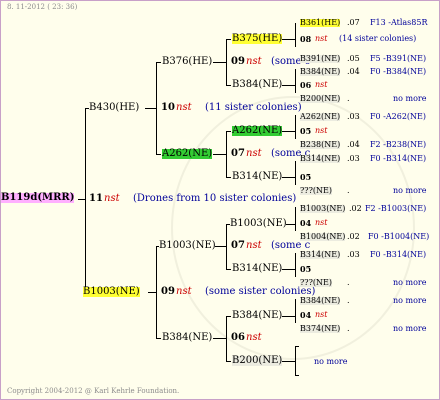 This screenshot has height=400, width=440. Describe the element at coordinates (316, 283) in the screenshot. I see `g07-queen-12: ???(NE)` at that location.